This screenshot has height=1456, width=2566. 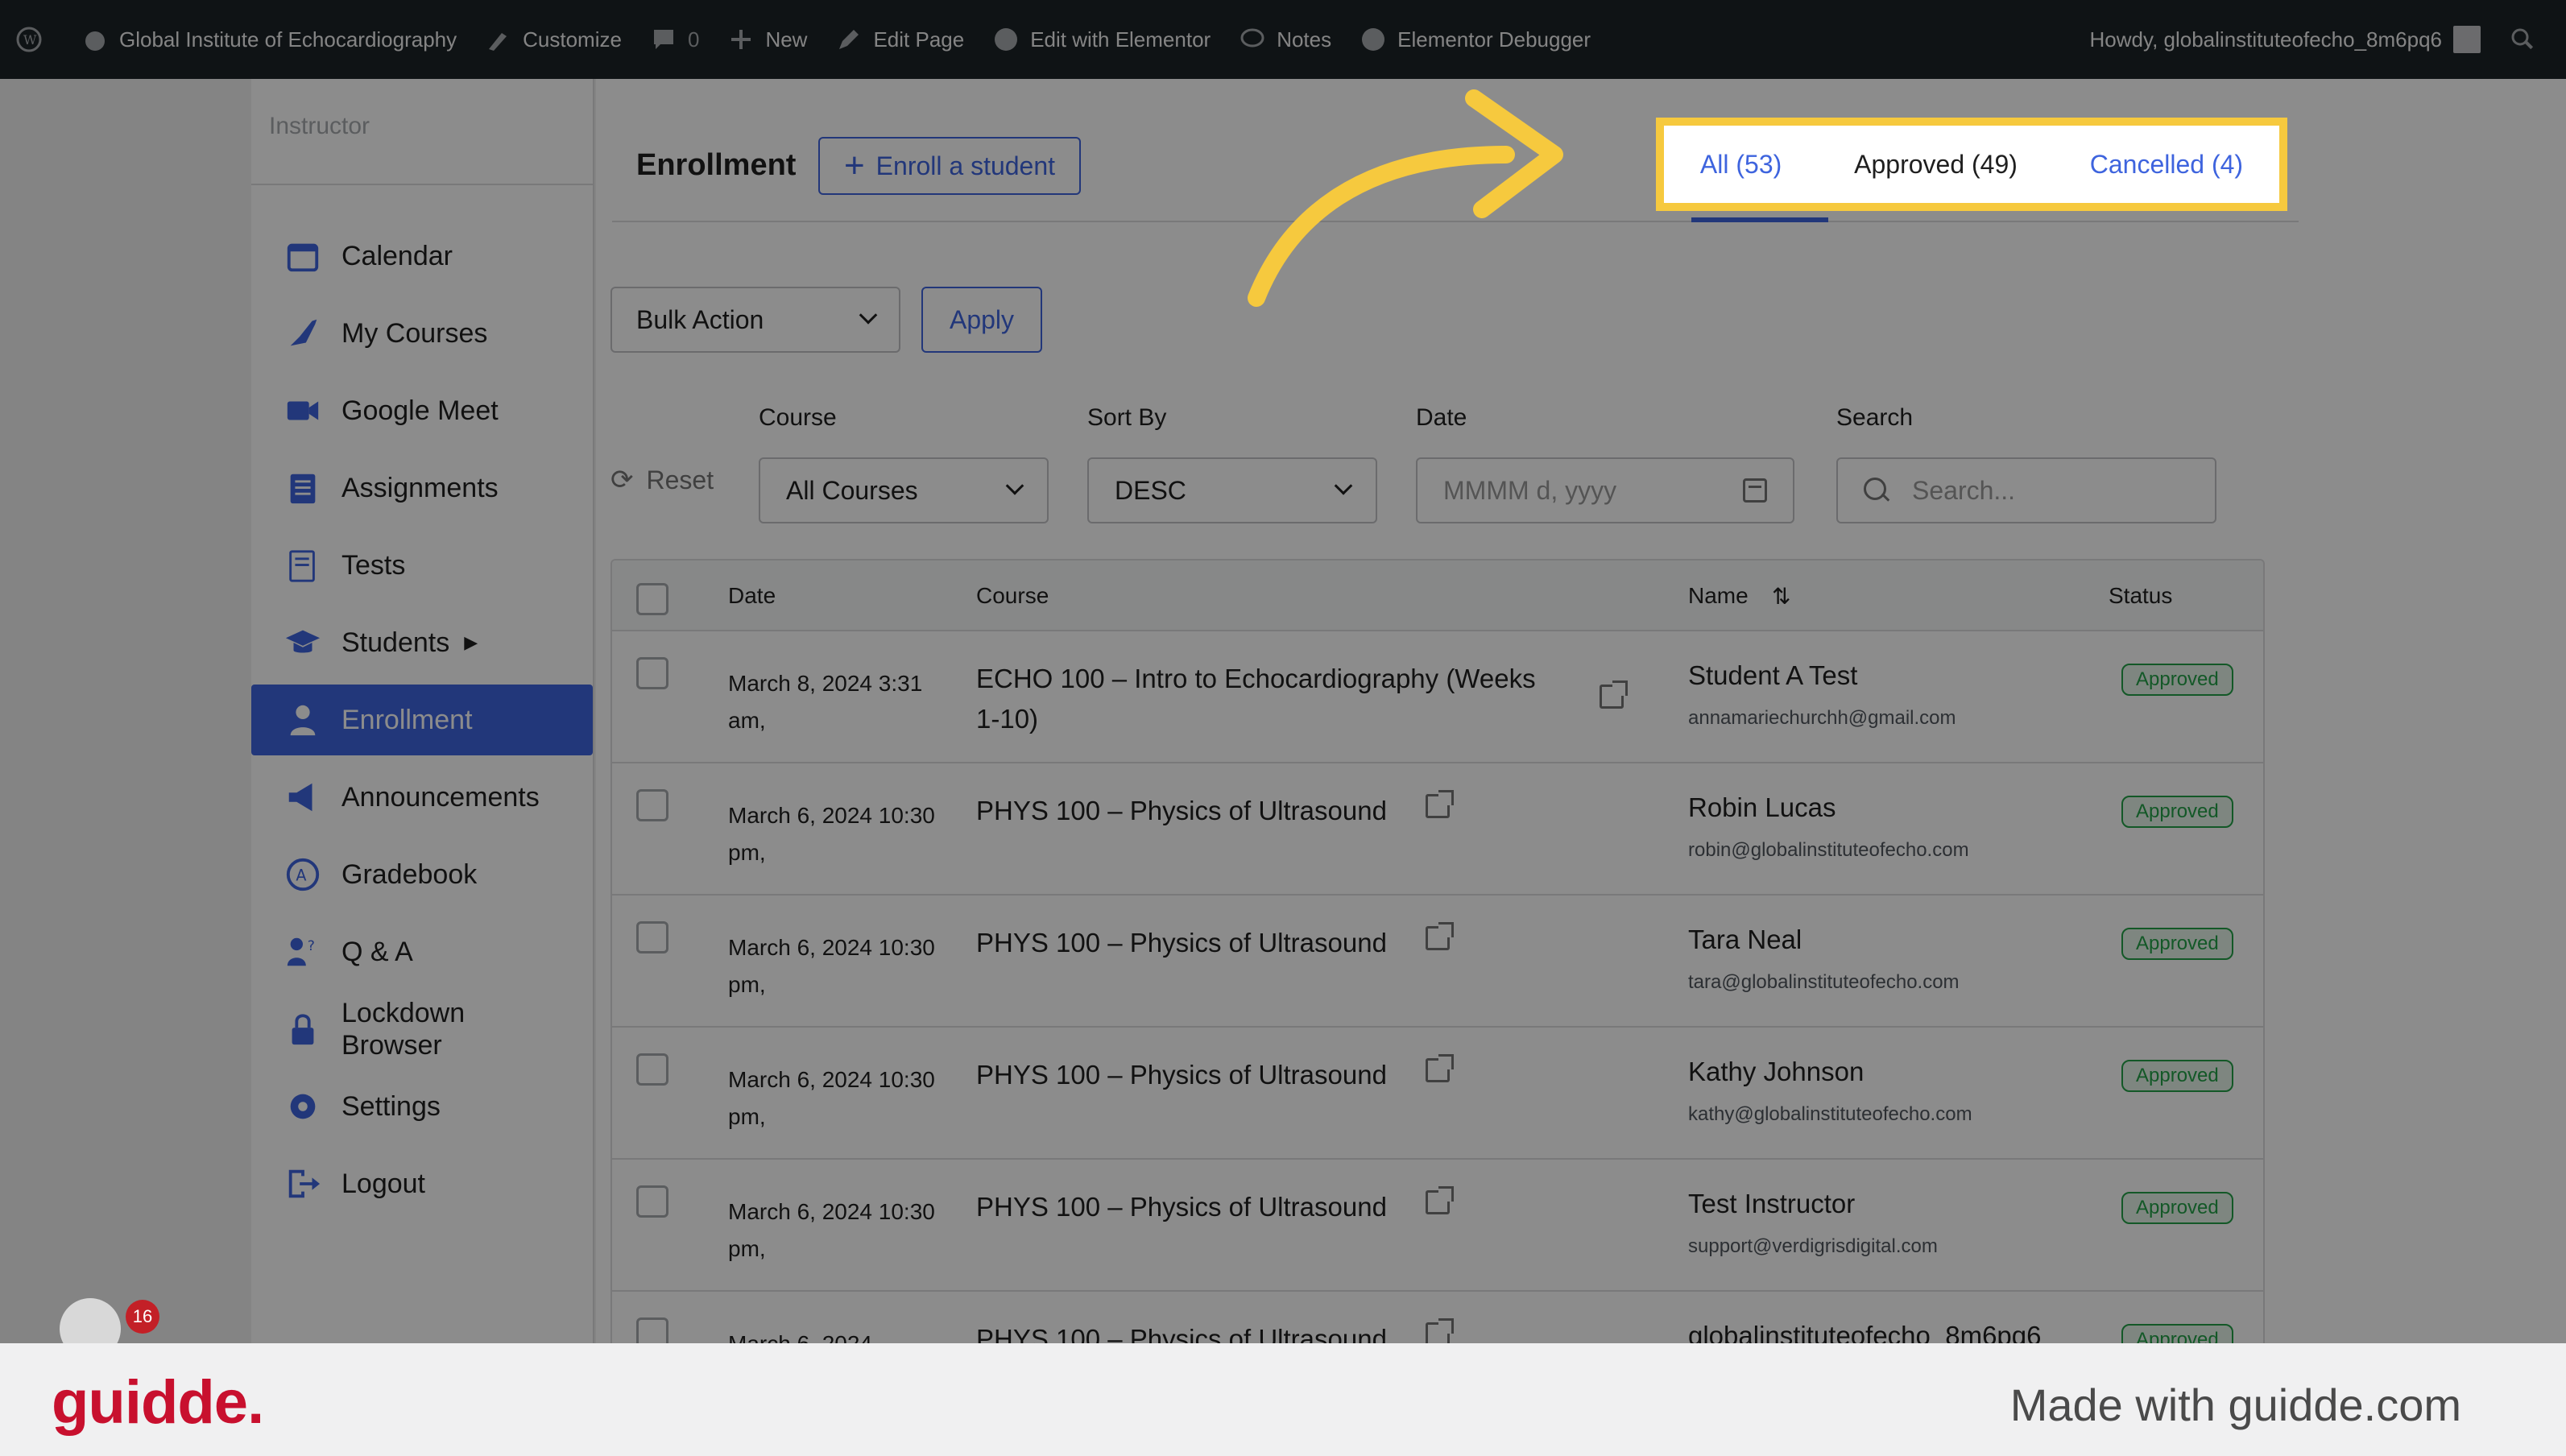 I want to click on wordpress-icon: W, so click(x=28, y=39).